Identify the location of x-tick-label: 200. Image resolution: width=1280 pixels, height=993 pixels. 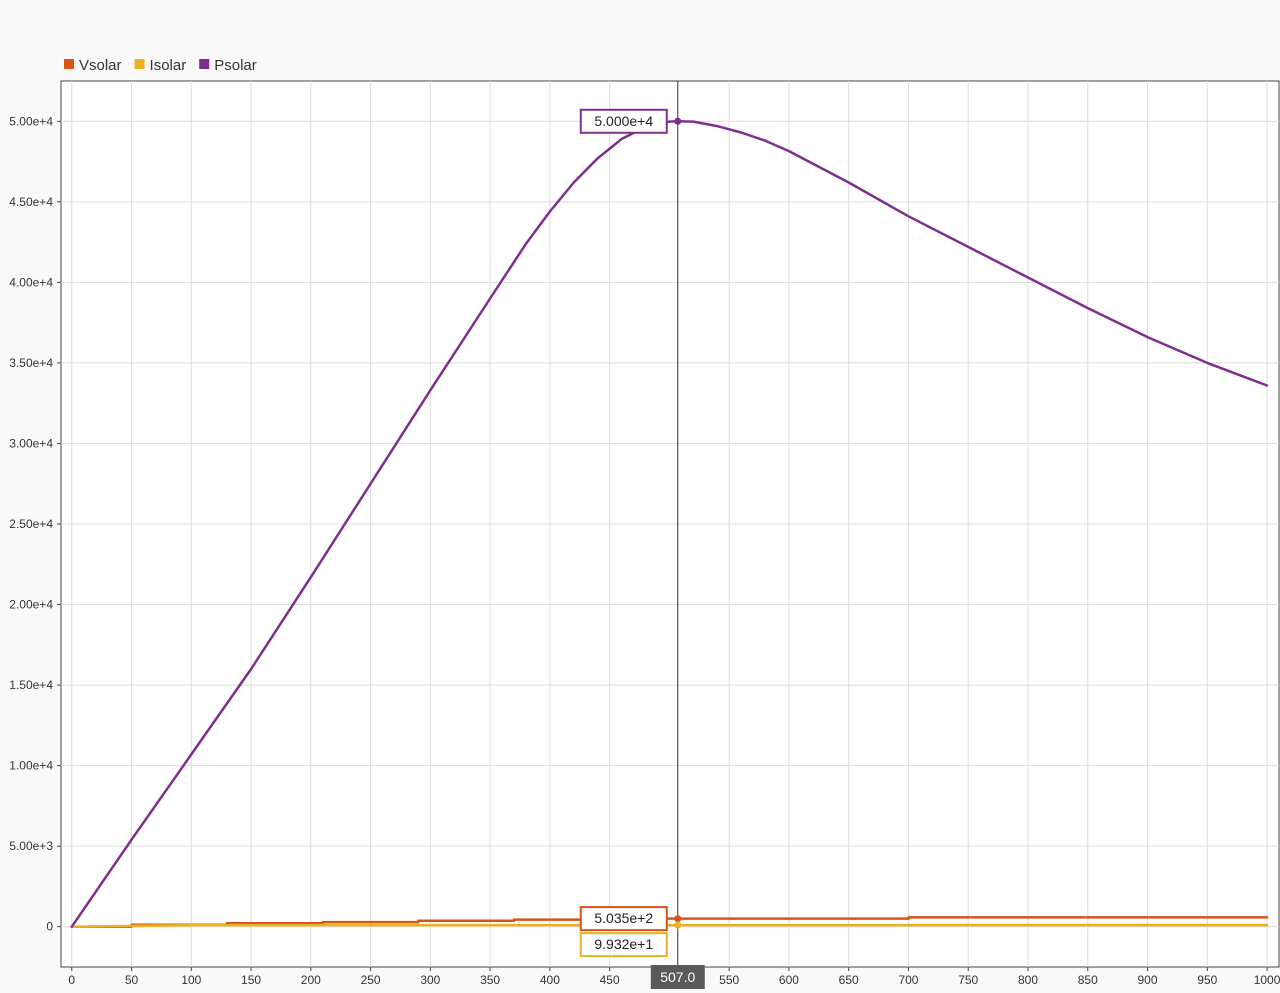
(311, 980).